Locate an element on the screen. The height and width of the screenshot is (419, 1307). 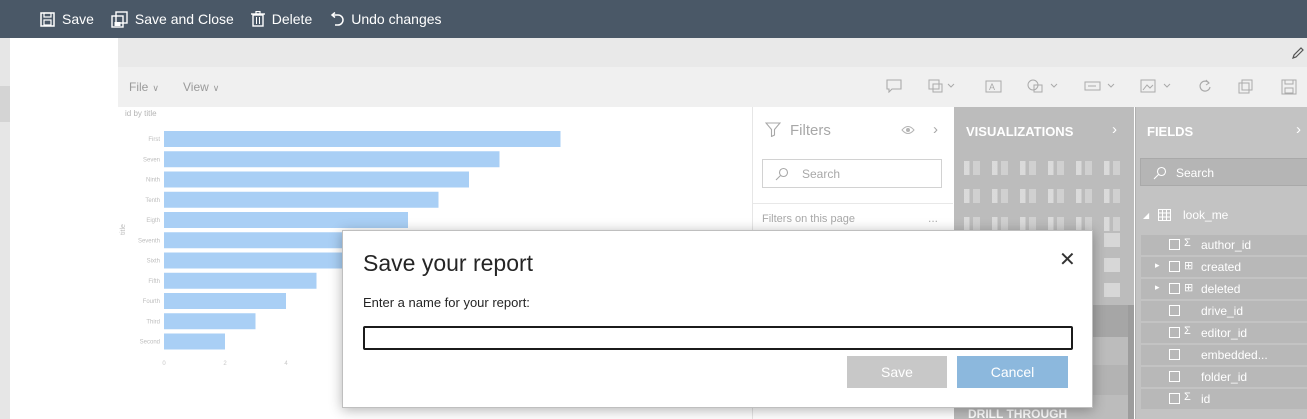
view-menu: View ∨ is located at coordinates (201, 87).